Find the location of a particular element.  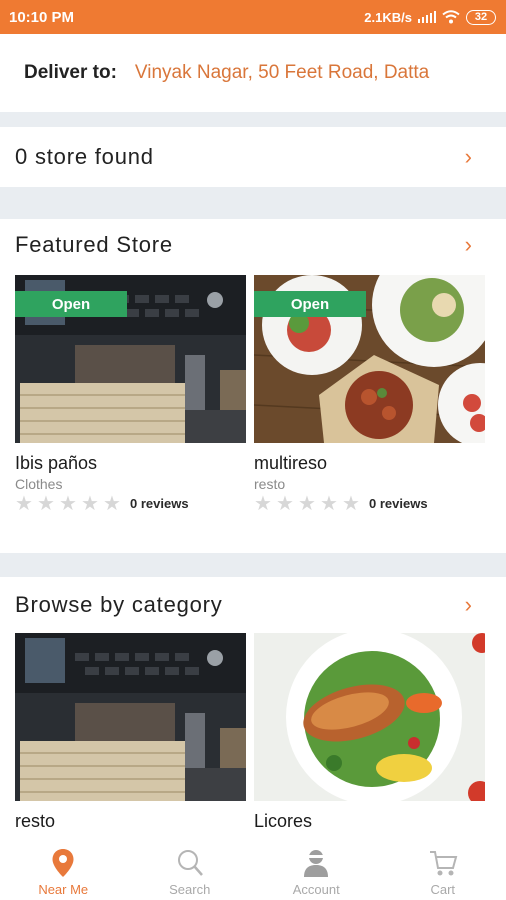

nav-search: Search is located at coordinates (190, 872).